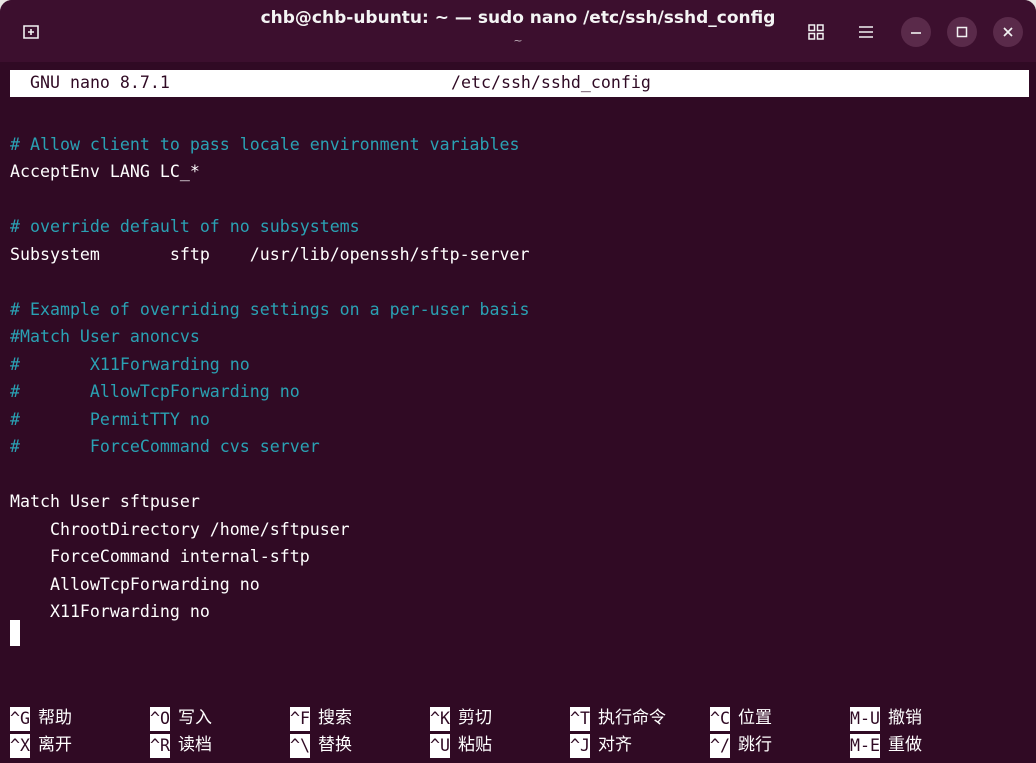 The height and width of the screenshot is (763, 1036). Describe the element at coordinates (580, 718) in the screenshot. I see `shortcut-key: ^T` at that location.